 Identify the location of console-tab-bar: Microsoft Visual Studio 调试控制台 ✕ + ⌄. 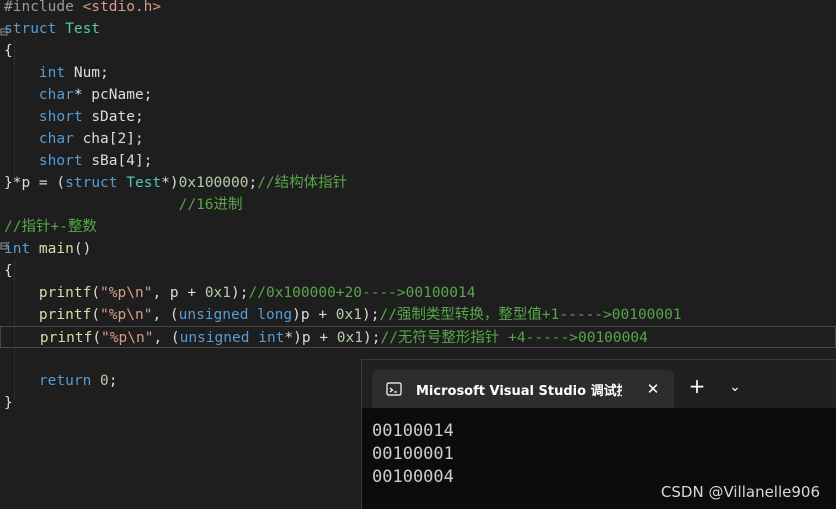
(599, 384).